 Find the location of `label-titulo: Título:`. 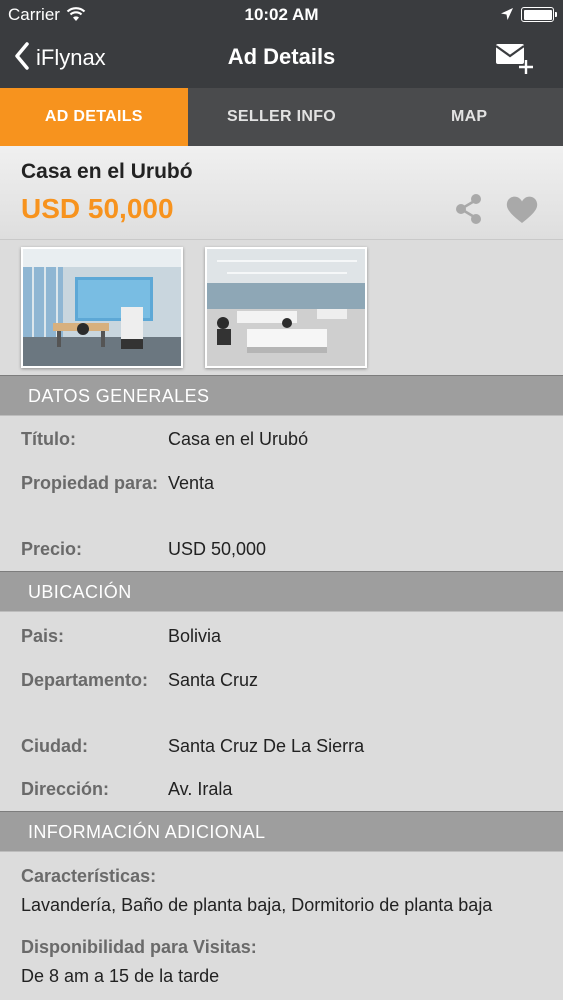

label-titulo: Título: is located at coordinates (48, 439).